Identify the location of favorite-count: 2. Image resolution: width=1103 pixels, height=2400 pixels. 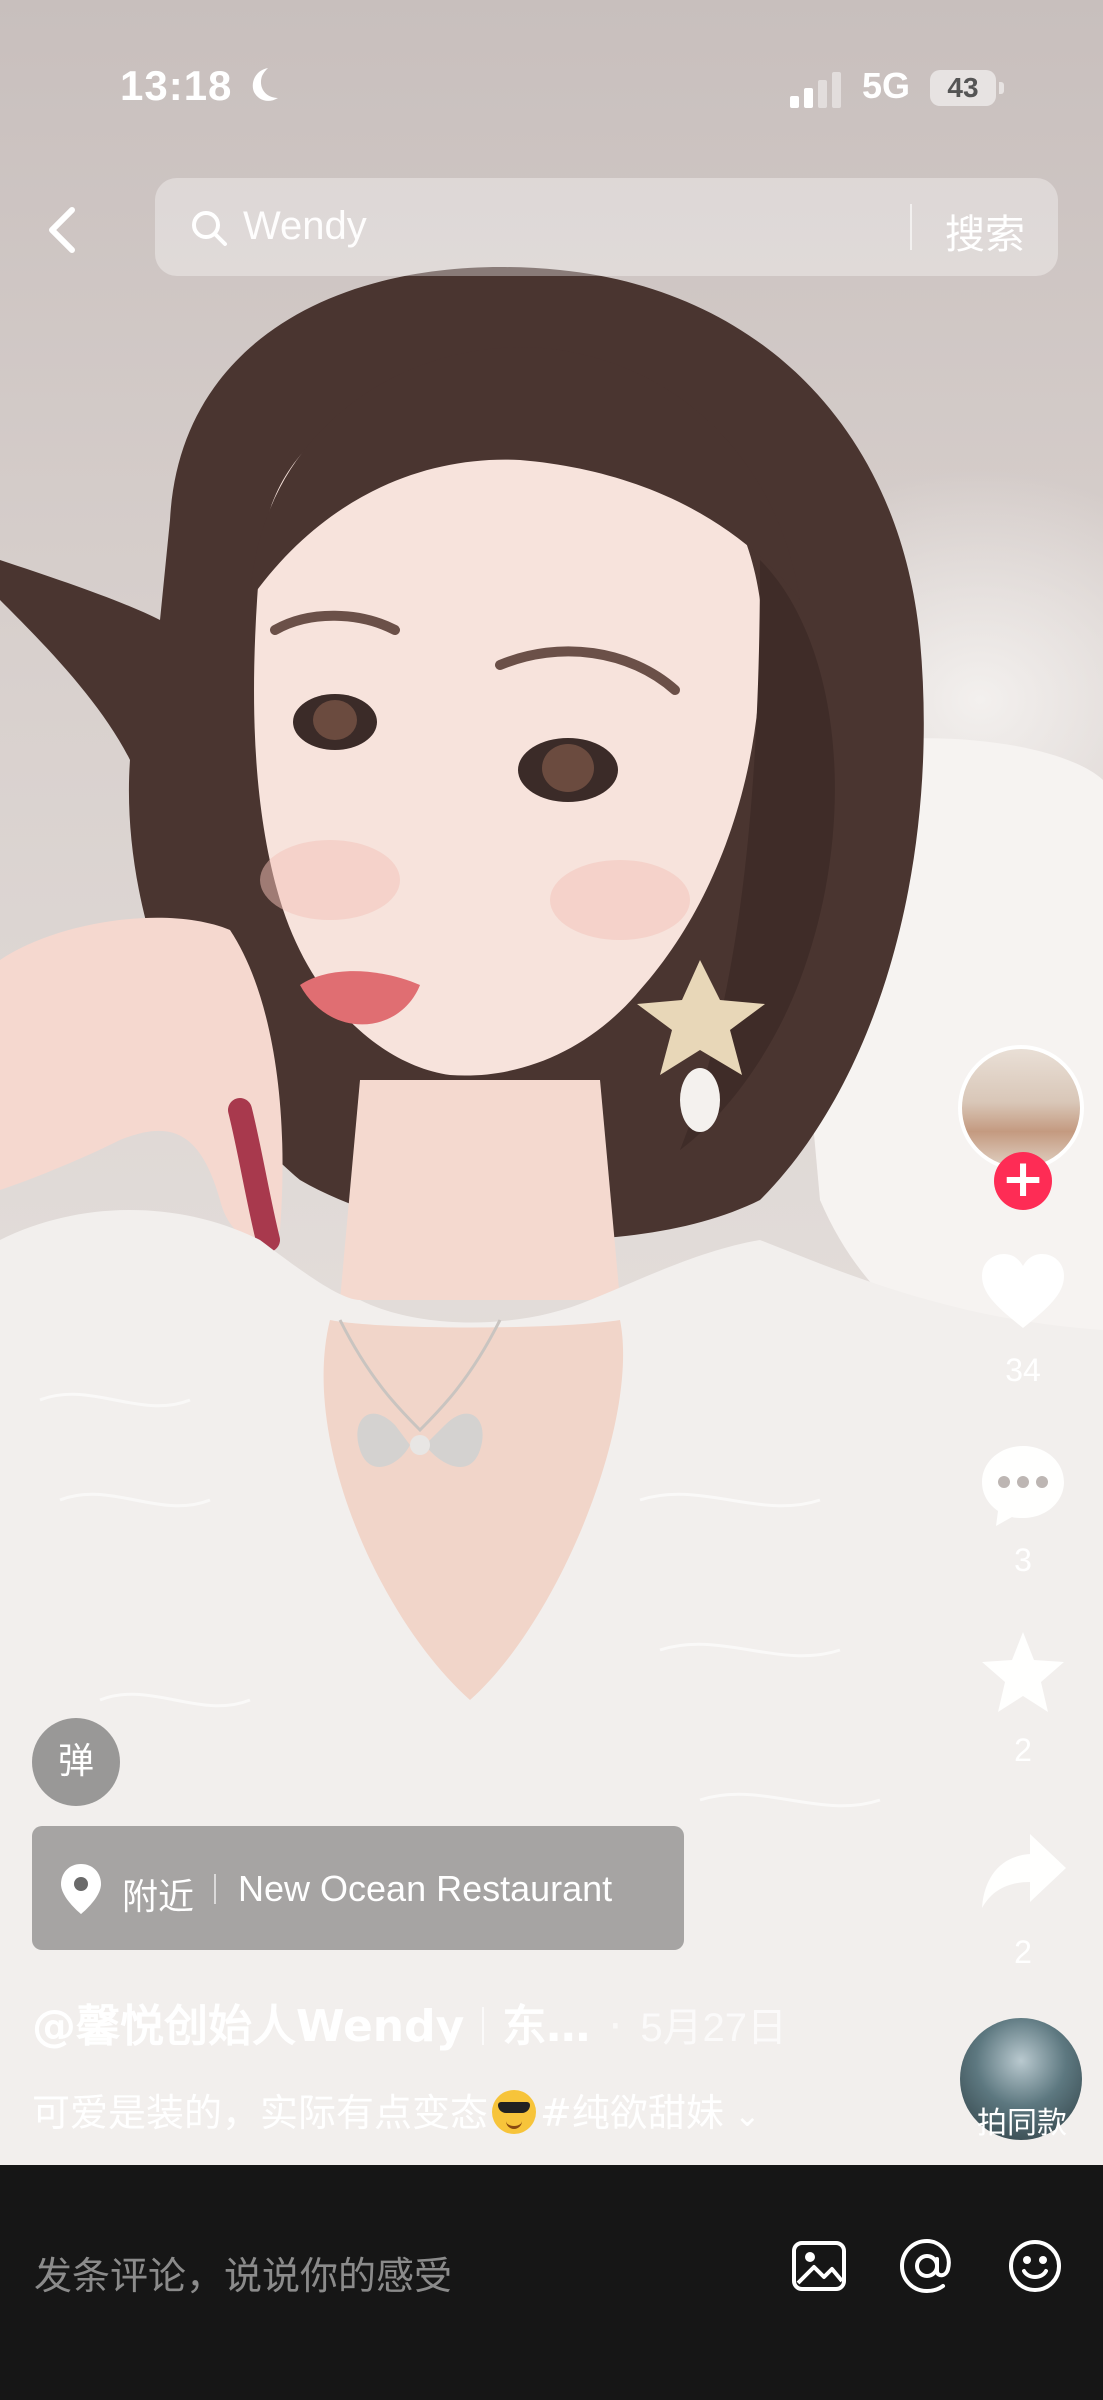
(1023, 1750).